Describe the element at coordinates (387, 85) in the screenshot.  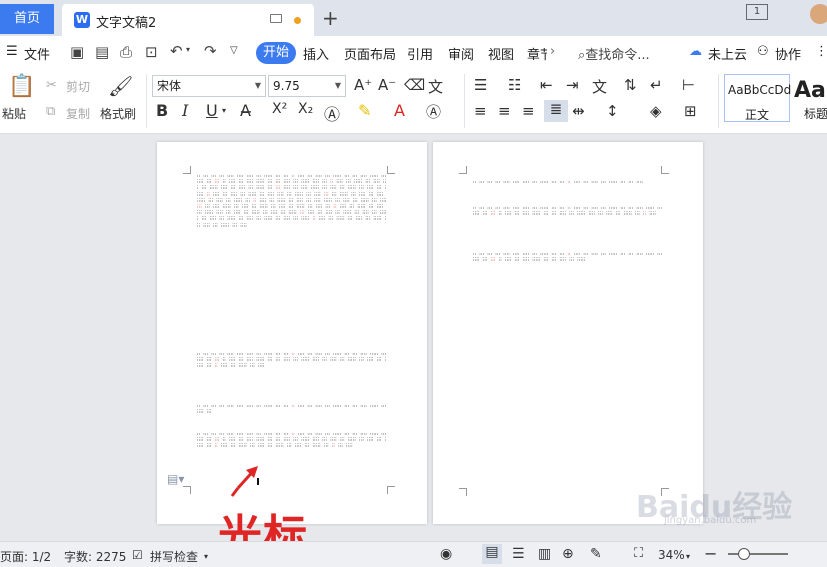
I see `shrink-font-icon: A⁻` at that location.